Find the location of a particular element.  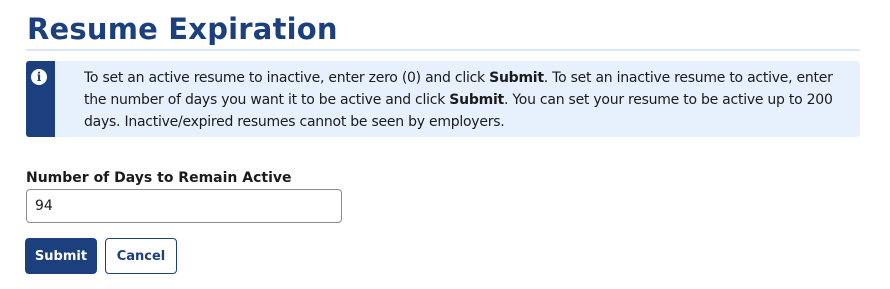

days-field-label: Number of Days to Remain Active is located at coordinates (159, 178).